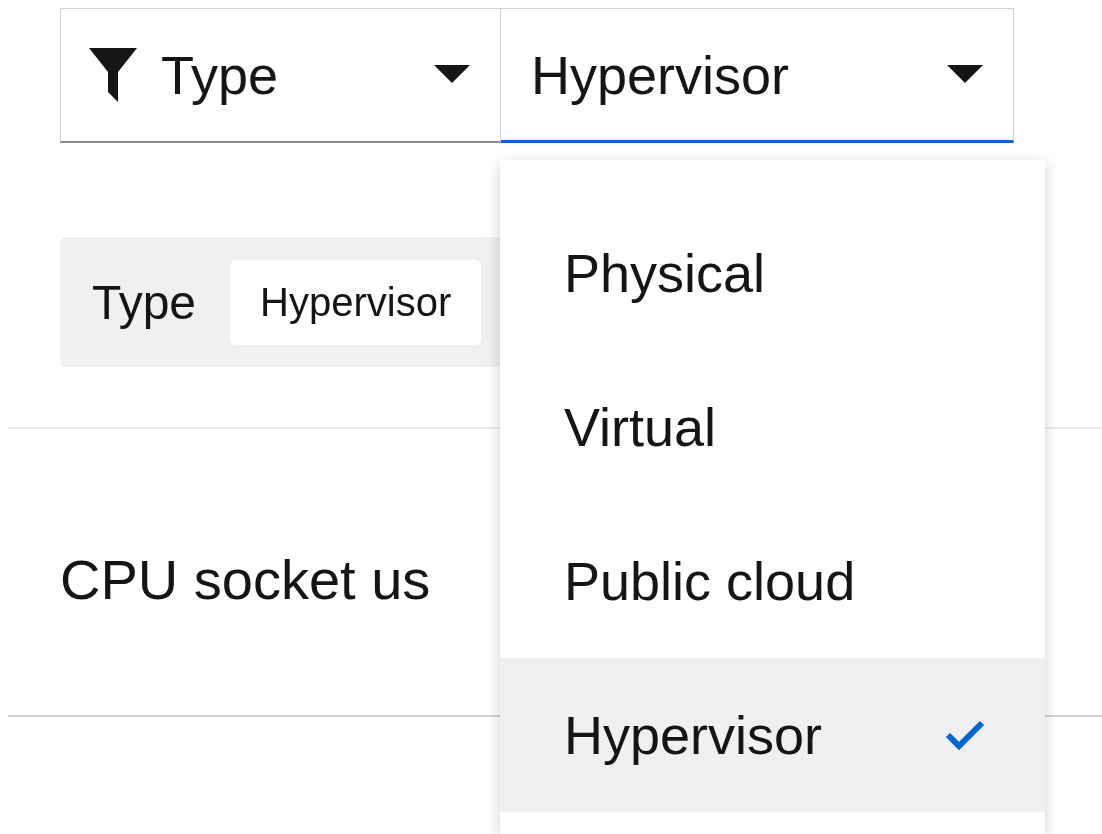  I want to click on filter-type-dropdown: Type, so click(280, 75).